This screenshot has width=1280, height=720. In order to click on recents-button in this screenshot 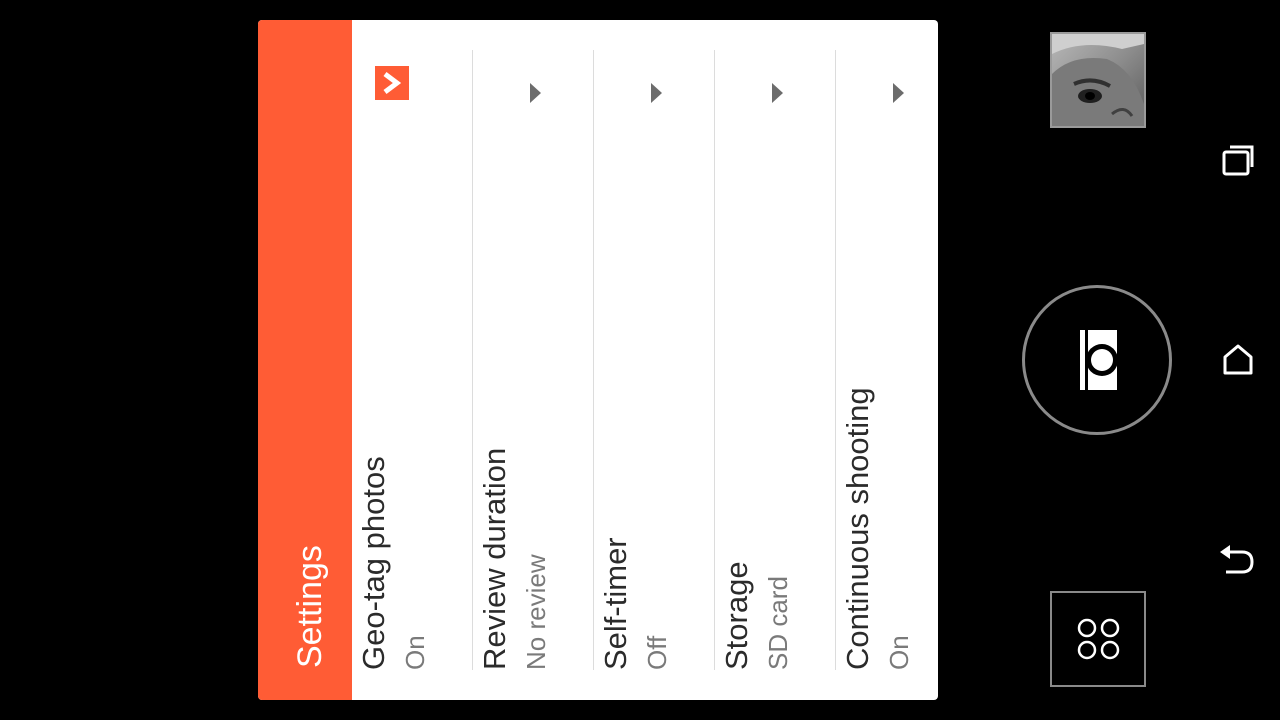, I will do `click(1238, 160)`.